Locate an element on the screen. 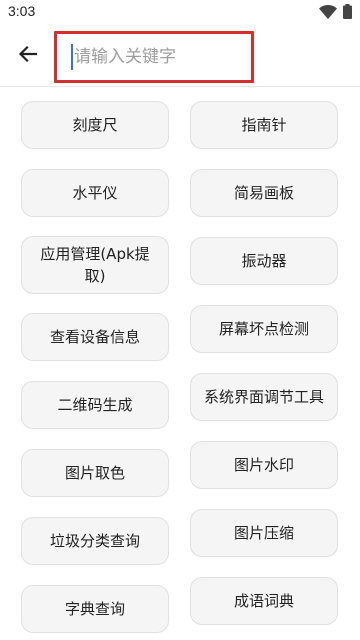 Image resolution: width=360 pixels, height=640 pixels. tool-button-dictionary: 字典查询 is located at coordinates (95, 609).